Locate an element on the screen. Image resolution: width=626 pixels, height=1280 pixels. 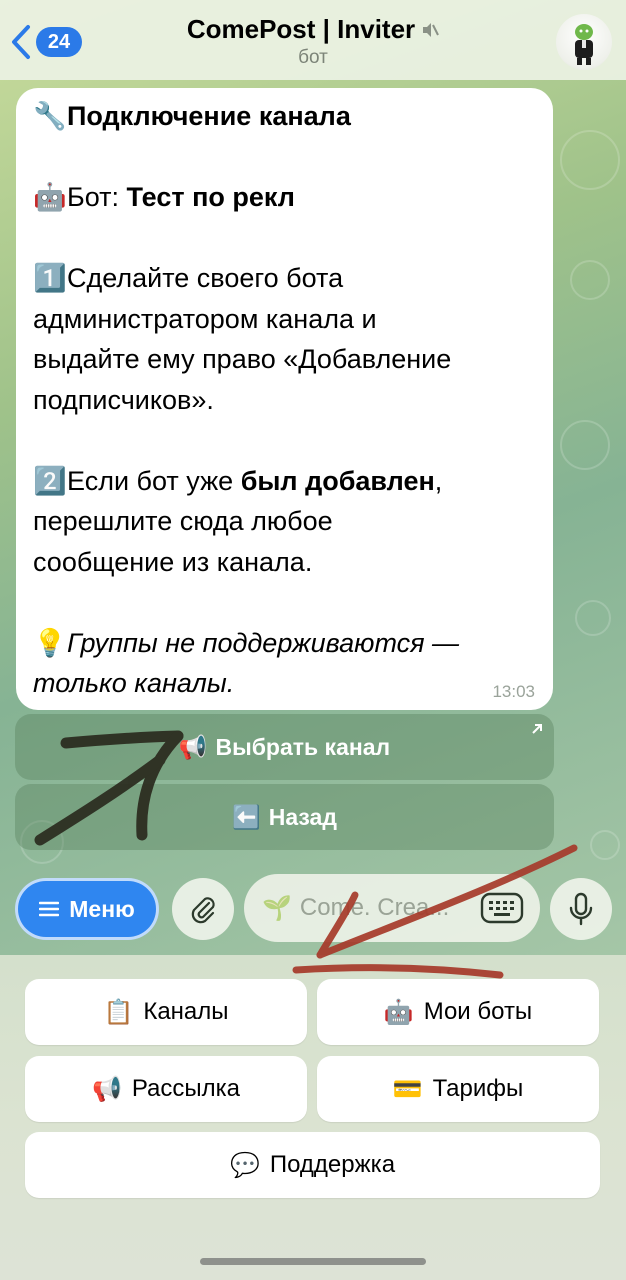
keyboard-icon is located at coordinates (502, 908).